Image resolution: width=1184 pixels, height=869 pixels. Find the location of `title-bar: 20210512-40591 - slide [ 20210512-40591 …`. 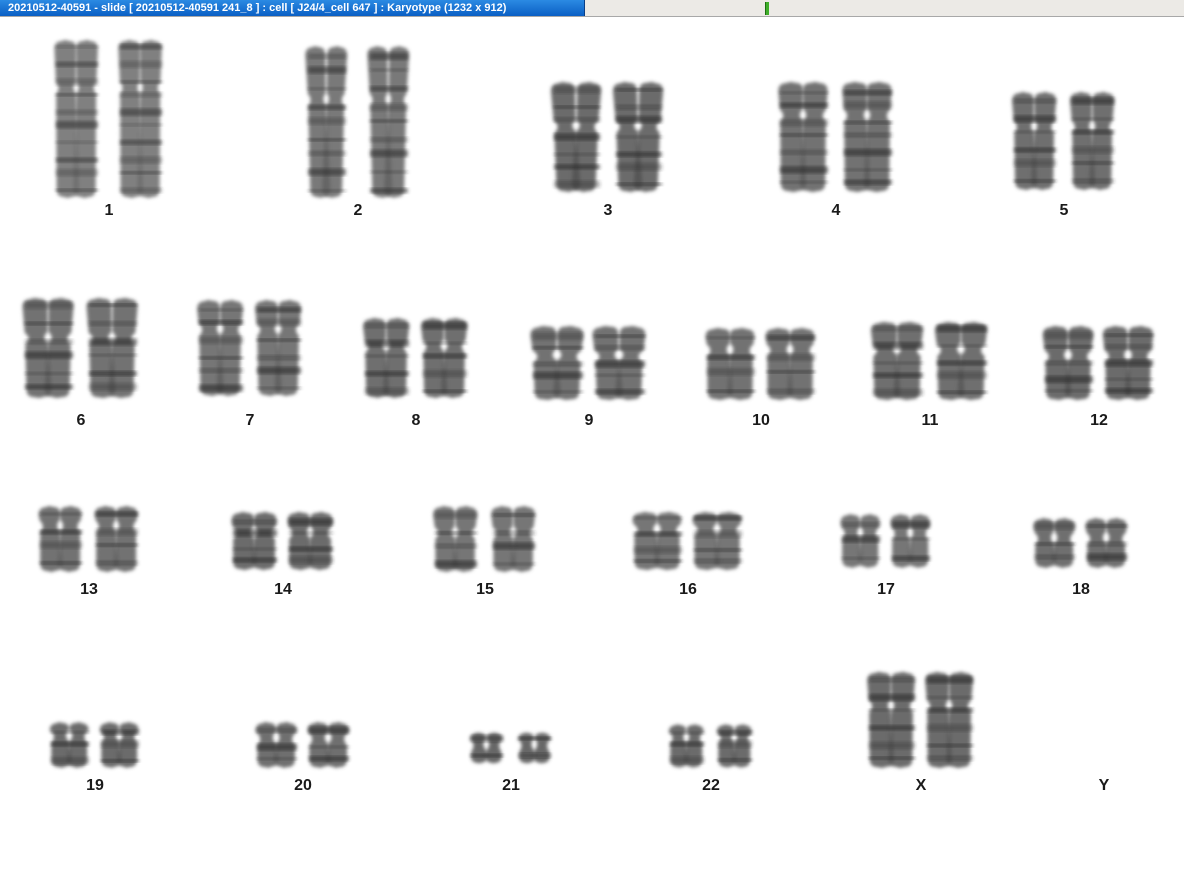

title-bar: 20210512-40591 - slide [ 20210512-40591 … is located at coordinates (592, 8).